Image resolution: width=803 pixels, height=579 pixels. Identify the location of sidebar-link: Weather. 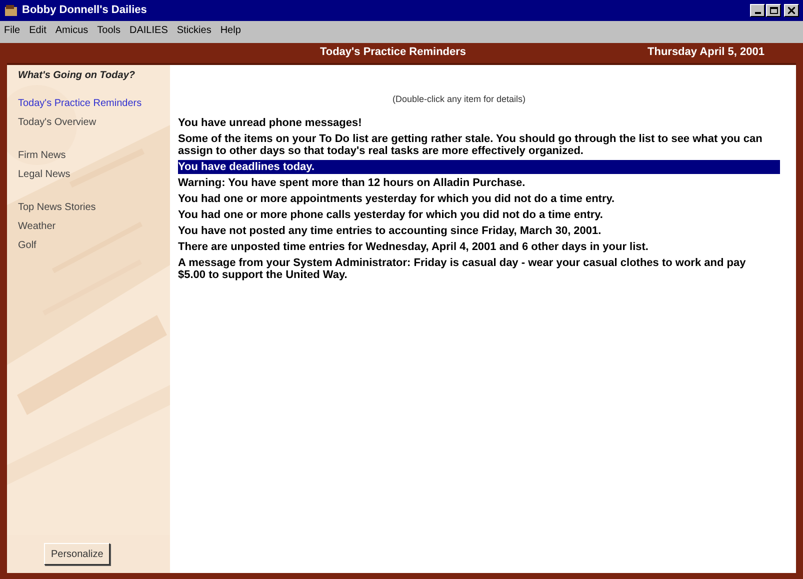
(88, 226).